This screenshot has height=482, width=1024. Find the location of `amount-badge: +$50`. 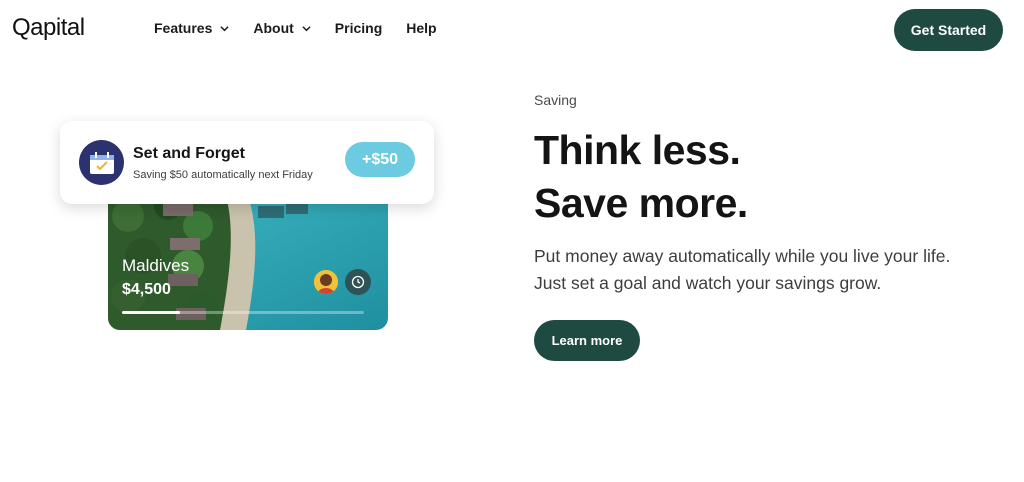

amount-badge: +$50 is located at coordinates (380, 159).